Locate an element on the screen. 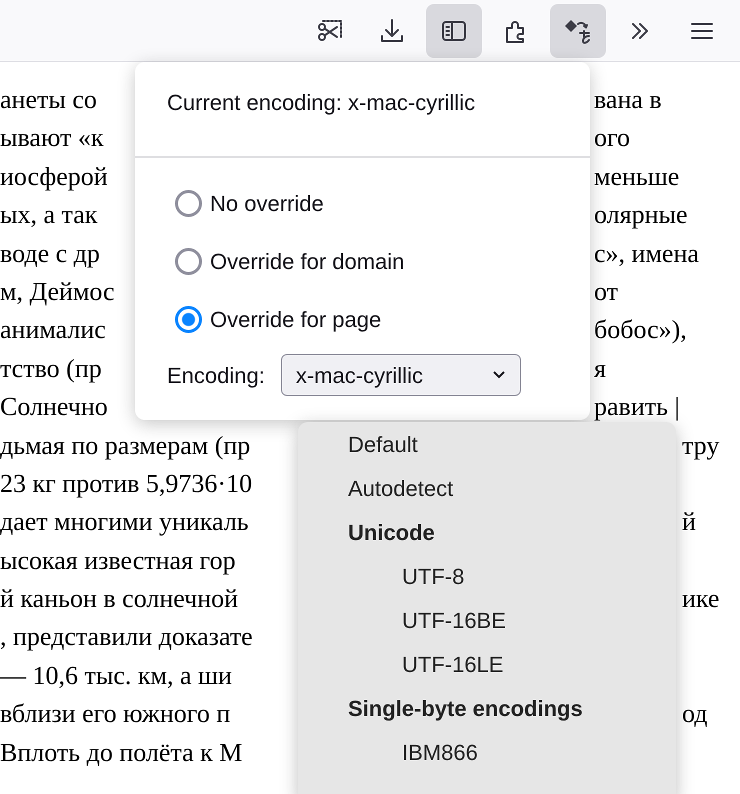 Image resolution: width=740 pixels, height=794 pixels. text-fragment: вана в is located at coordinates (628, 99).